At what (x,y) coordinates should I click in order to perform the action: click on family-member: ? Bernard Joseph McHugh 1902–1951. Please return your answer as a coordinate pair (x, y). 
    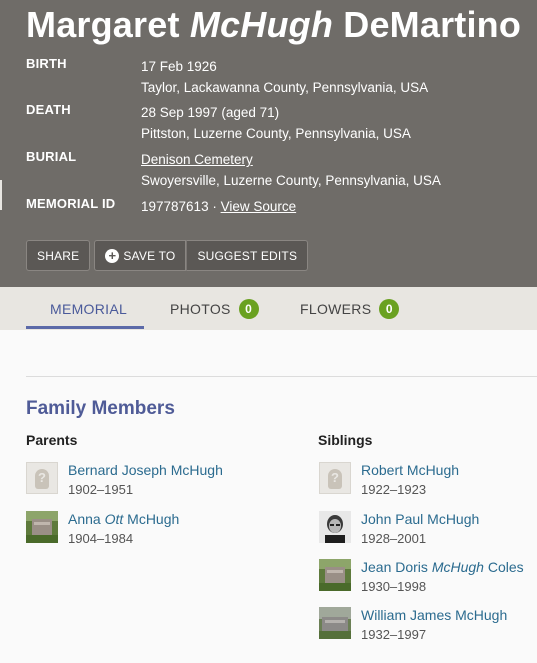
    Looking at the image, I should click on (141, 482).